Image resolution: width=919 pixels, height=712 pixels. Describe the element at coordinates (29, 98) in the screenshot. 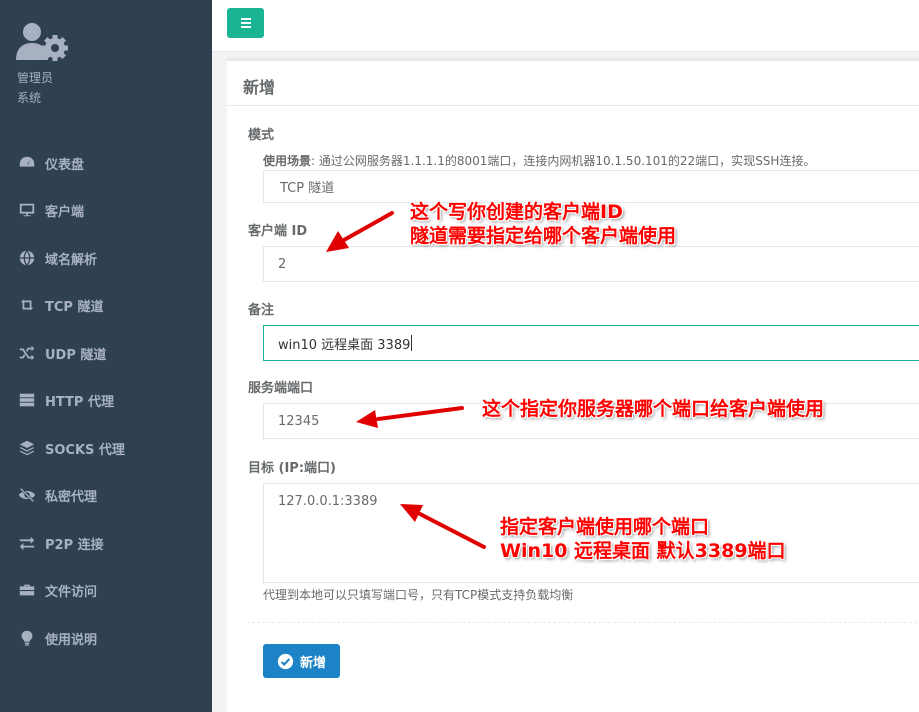

I see `role-line-2: 系统` at that location.